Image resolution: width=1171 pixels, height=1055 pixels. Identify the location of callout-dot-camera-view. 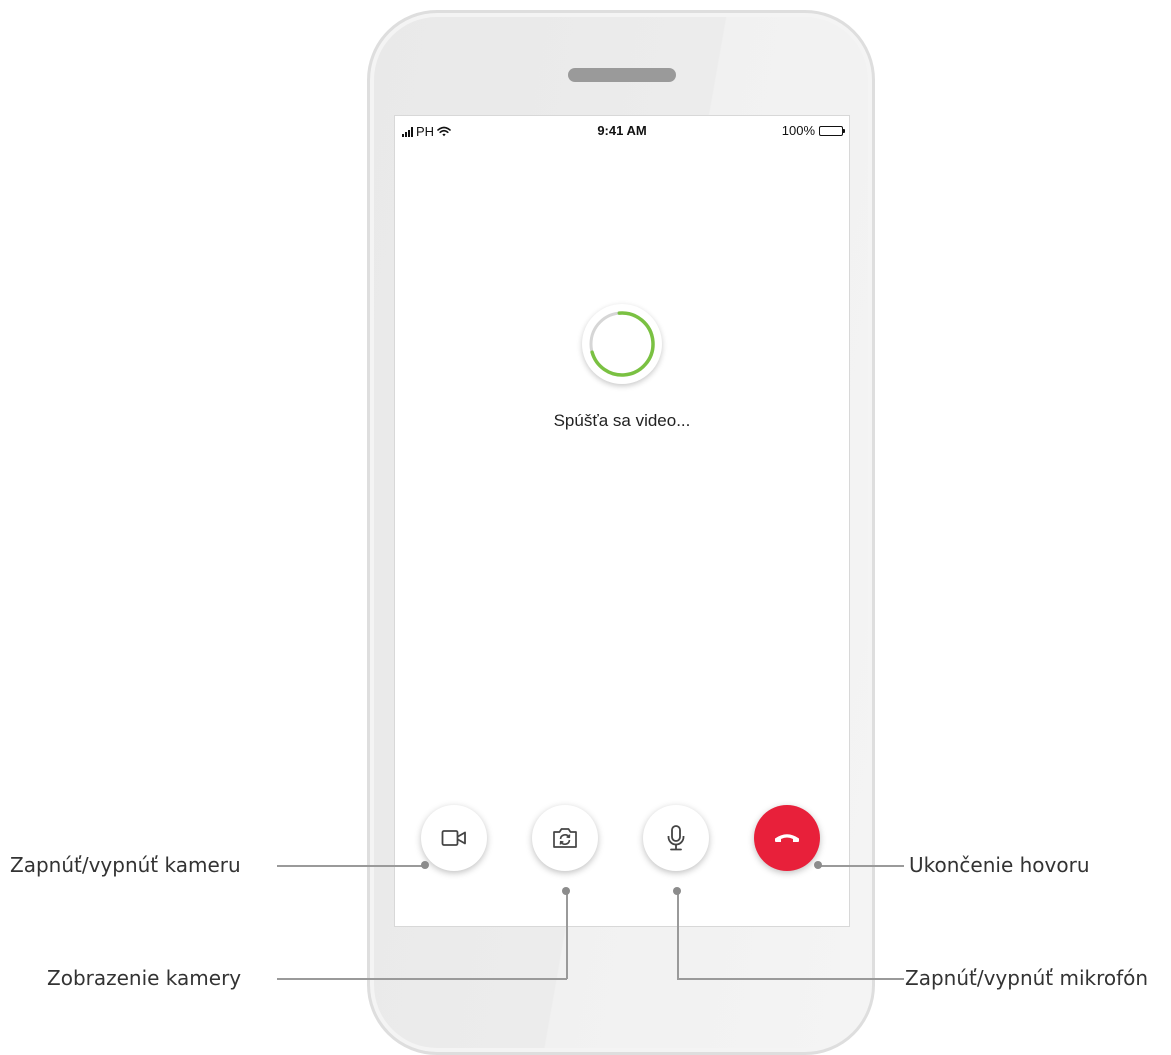
(566, 891).